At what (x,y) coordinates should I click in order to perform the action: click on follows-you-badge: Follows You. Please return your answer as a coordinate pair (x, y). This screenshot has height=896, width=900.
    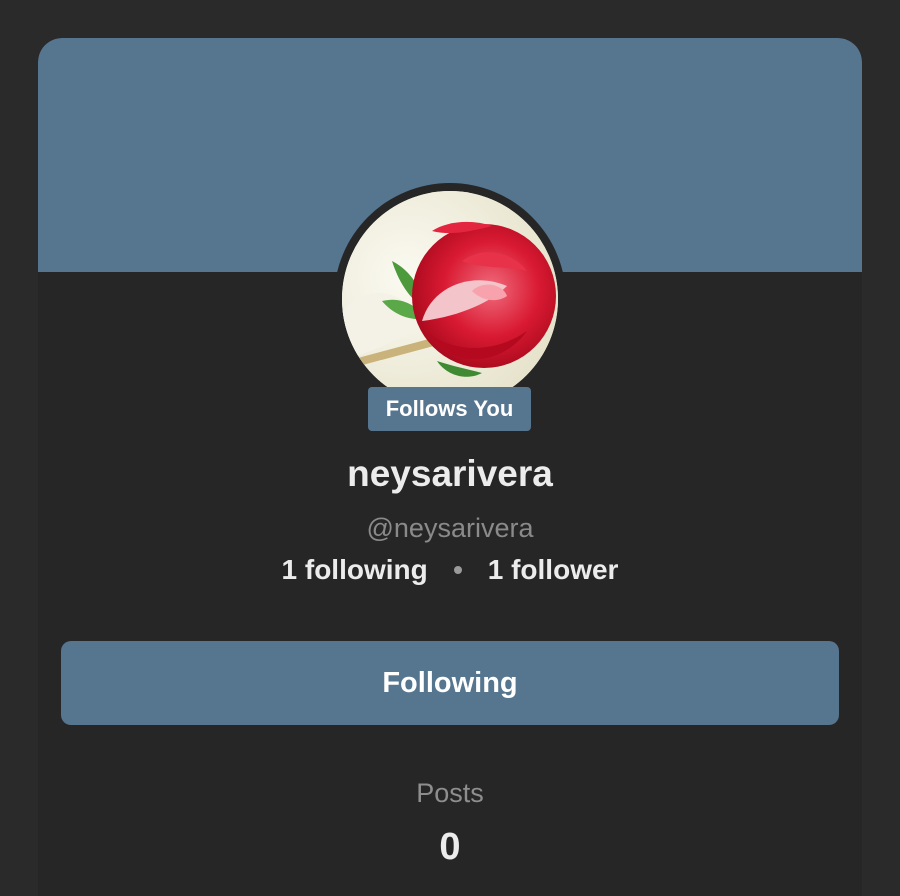
    Looking at the image, I should click on (449, 409).